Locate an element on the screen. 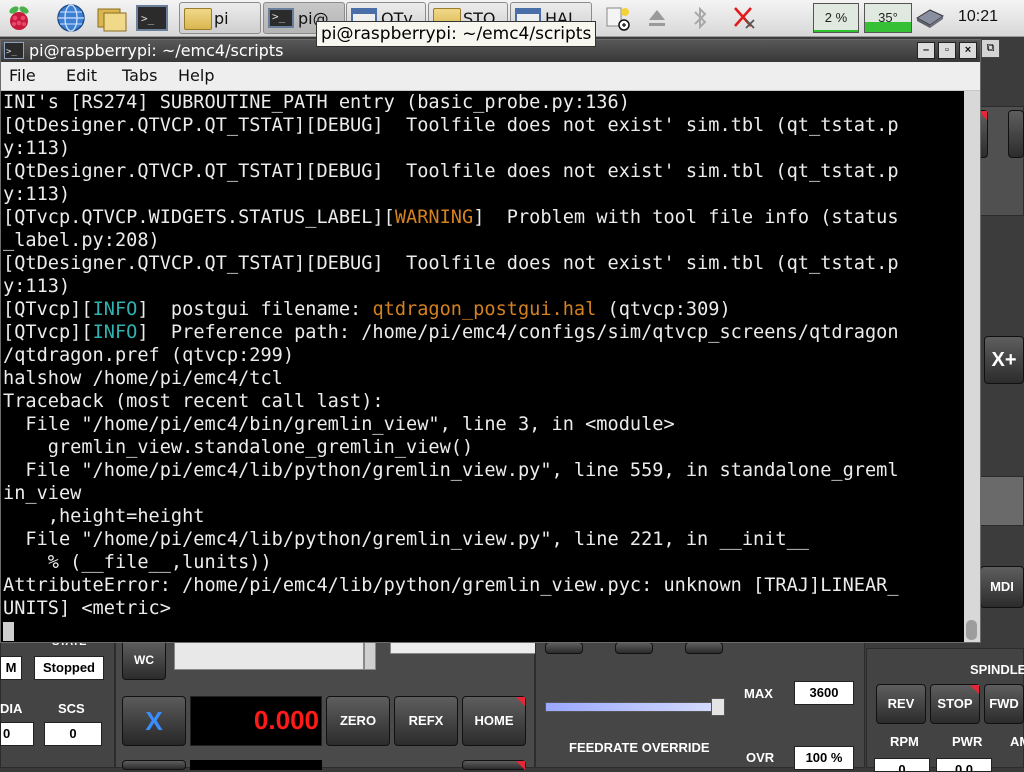 This screenshot has width=1024, height=772. wcs-button: WC is located at coordinates (144, 660).